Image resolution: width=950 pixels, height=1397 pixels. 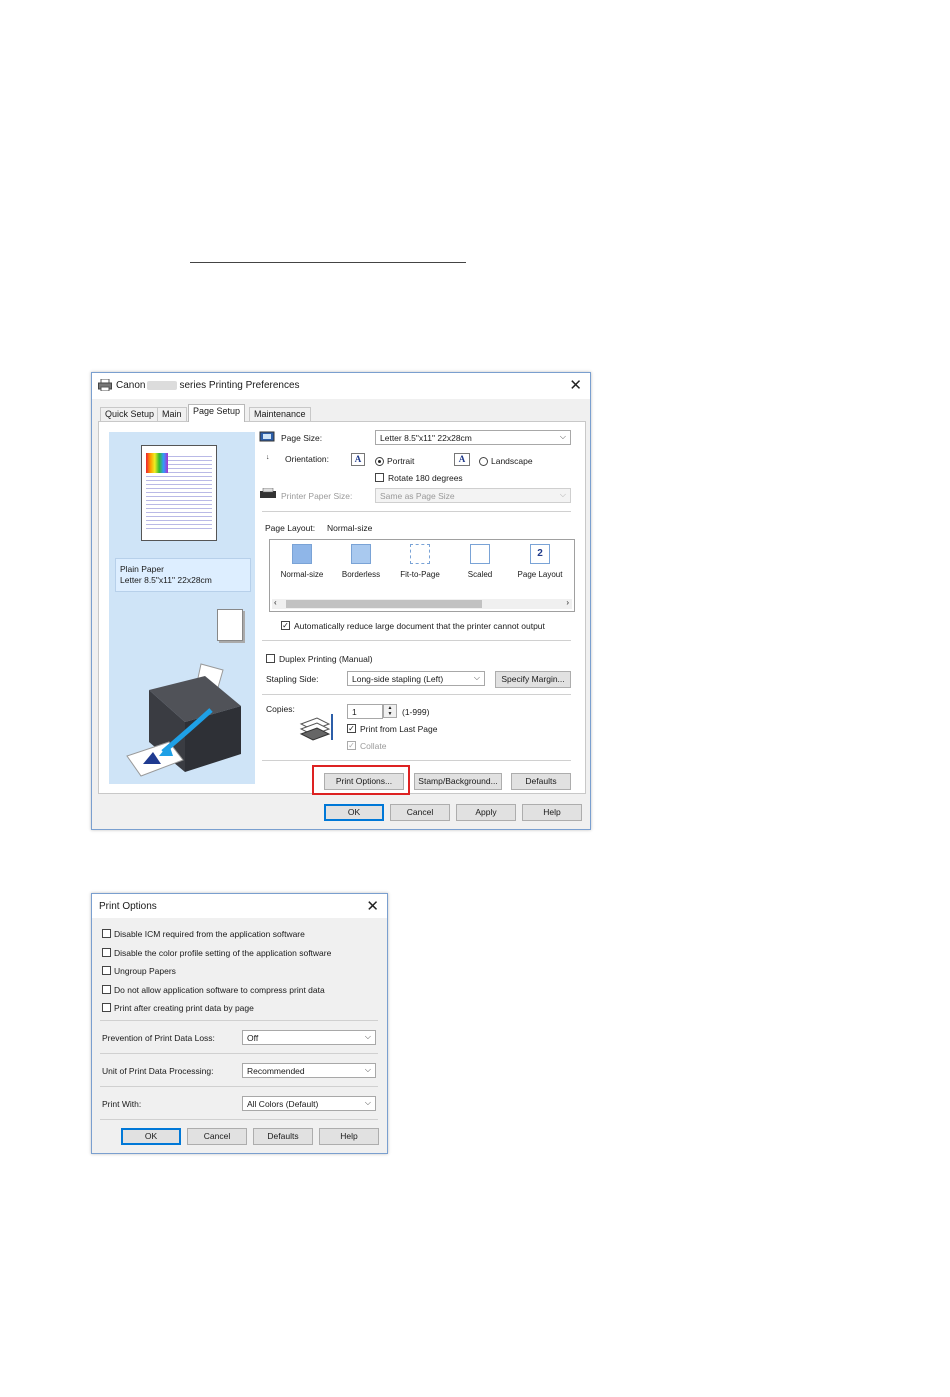 I want to click on stapling-side-dropdown: Long-side stapling (Left) ⌵, so click(x=416, y=678).